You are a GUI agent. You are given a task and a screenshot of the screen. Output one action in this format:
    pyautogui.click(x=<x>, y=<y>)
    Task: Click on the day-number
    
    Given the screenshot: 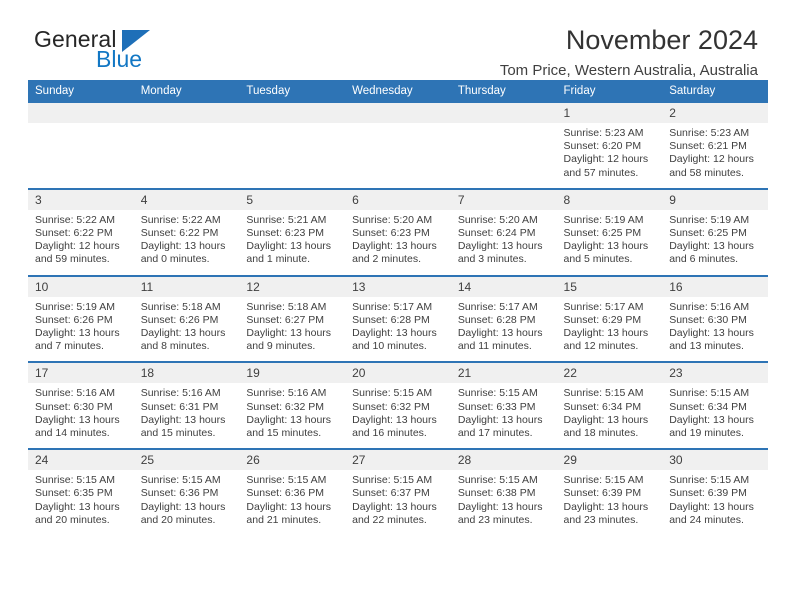 What is the action you would take?
    pyautogui.click(x=503, y=113)
    